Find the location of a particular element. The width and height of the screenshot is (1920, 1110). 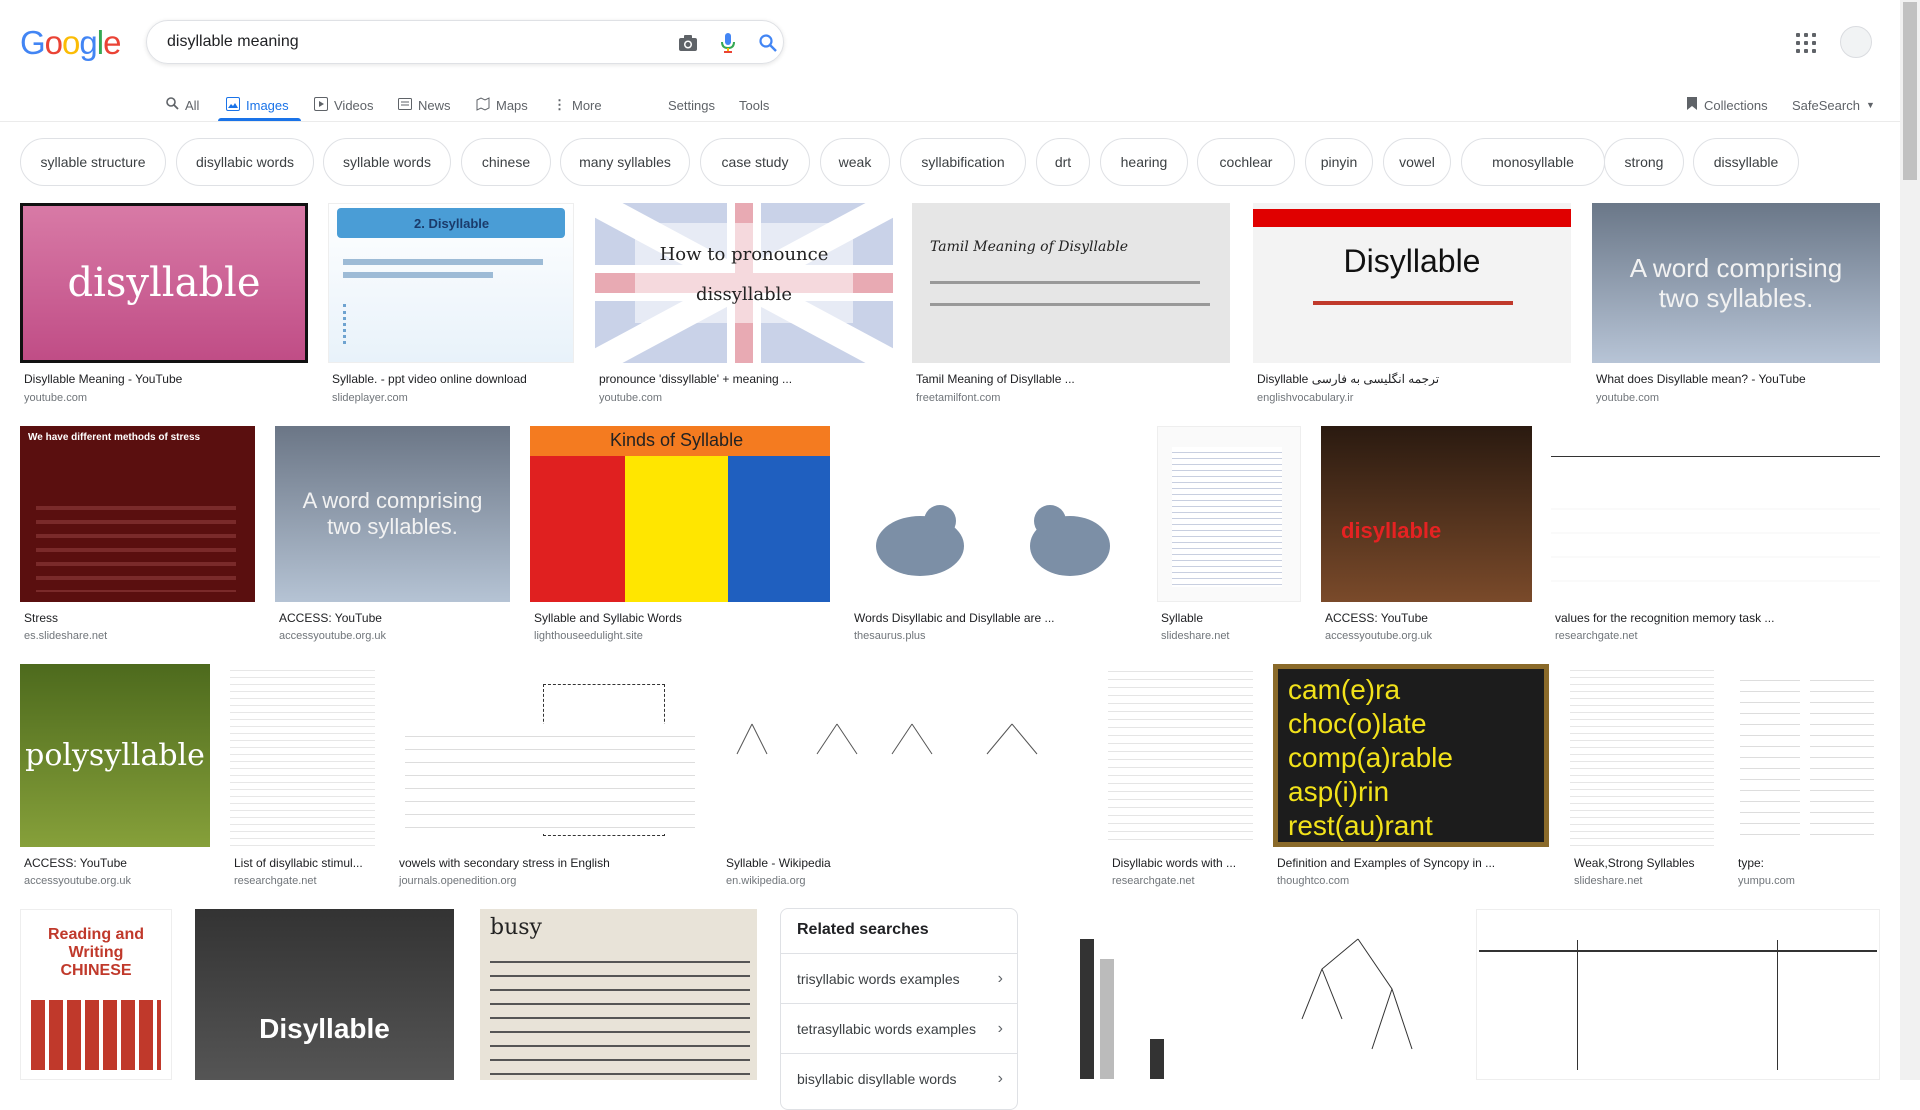

chip: case study is located at coordinates (755, 162).